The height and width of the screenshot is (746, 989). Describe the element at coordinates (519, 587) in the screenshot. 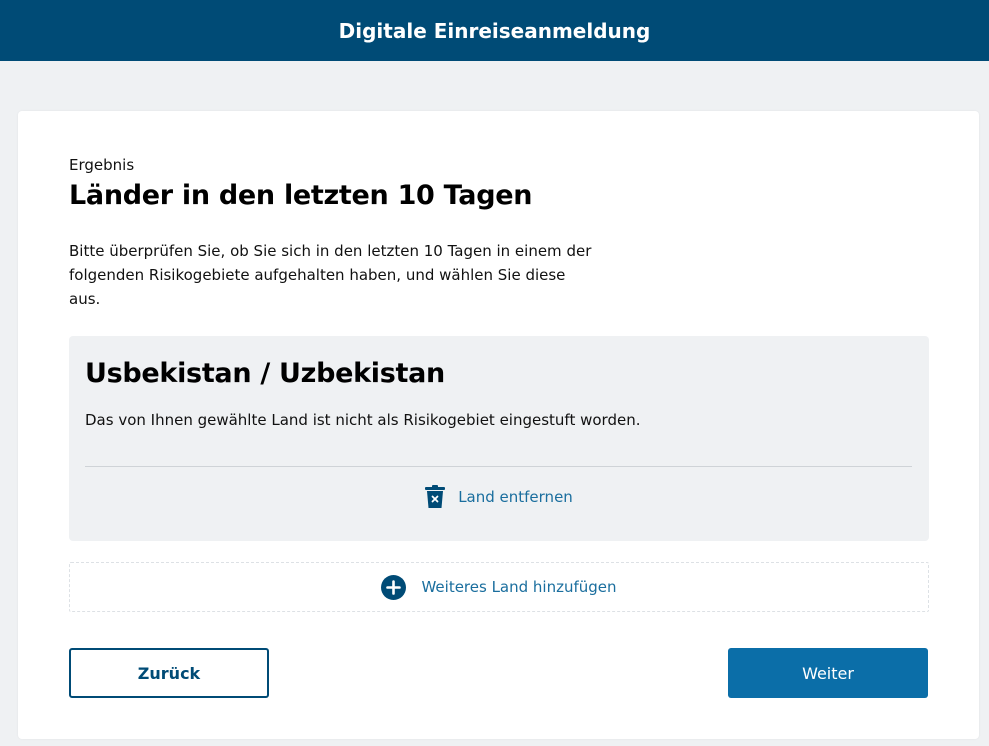

I see `add-country-label: Weiteres Land hinzufügen` at that location.